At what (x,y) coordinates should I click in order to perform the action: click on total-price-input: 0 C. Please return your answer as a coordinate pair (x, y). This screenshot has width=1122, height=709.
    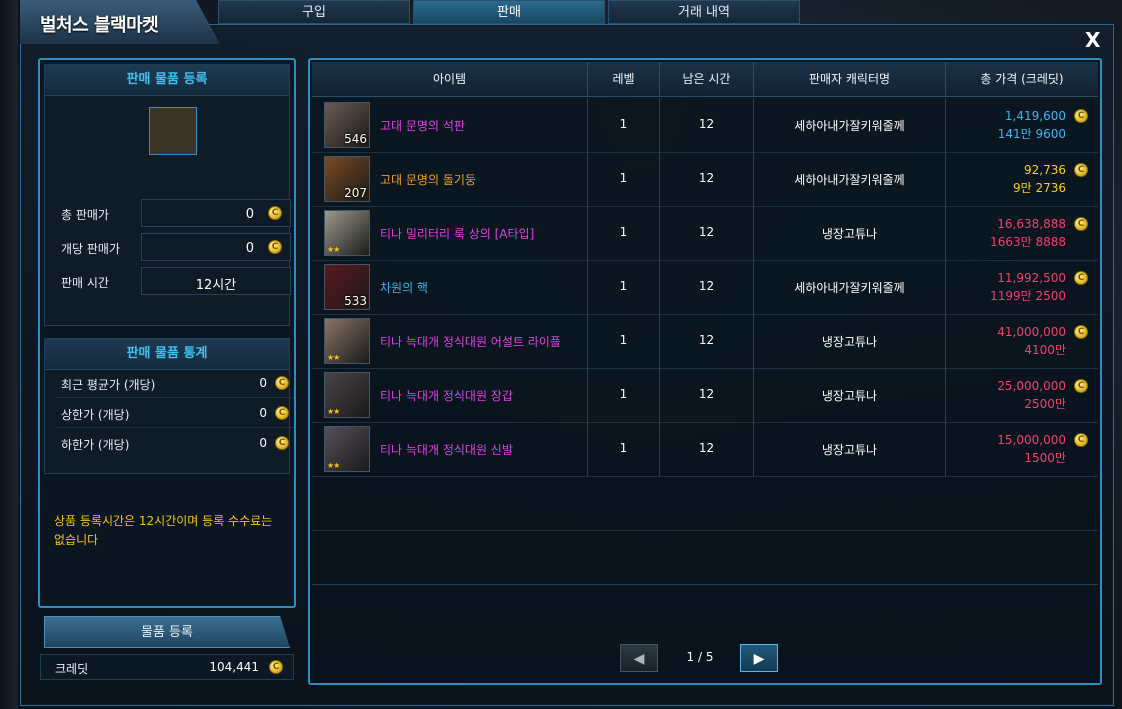
    Looking at the image, I should click on (216, 213).